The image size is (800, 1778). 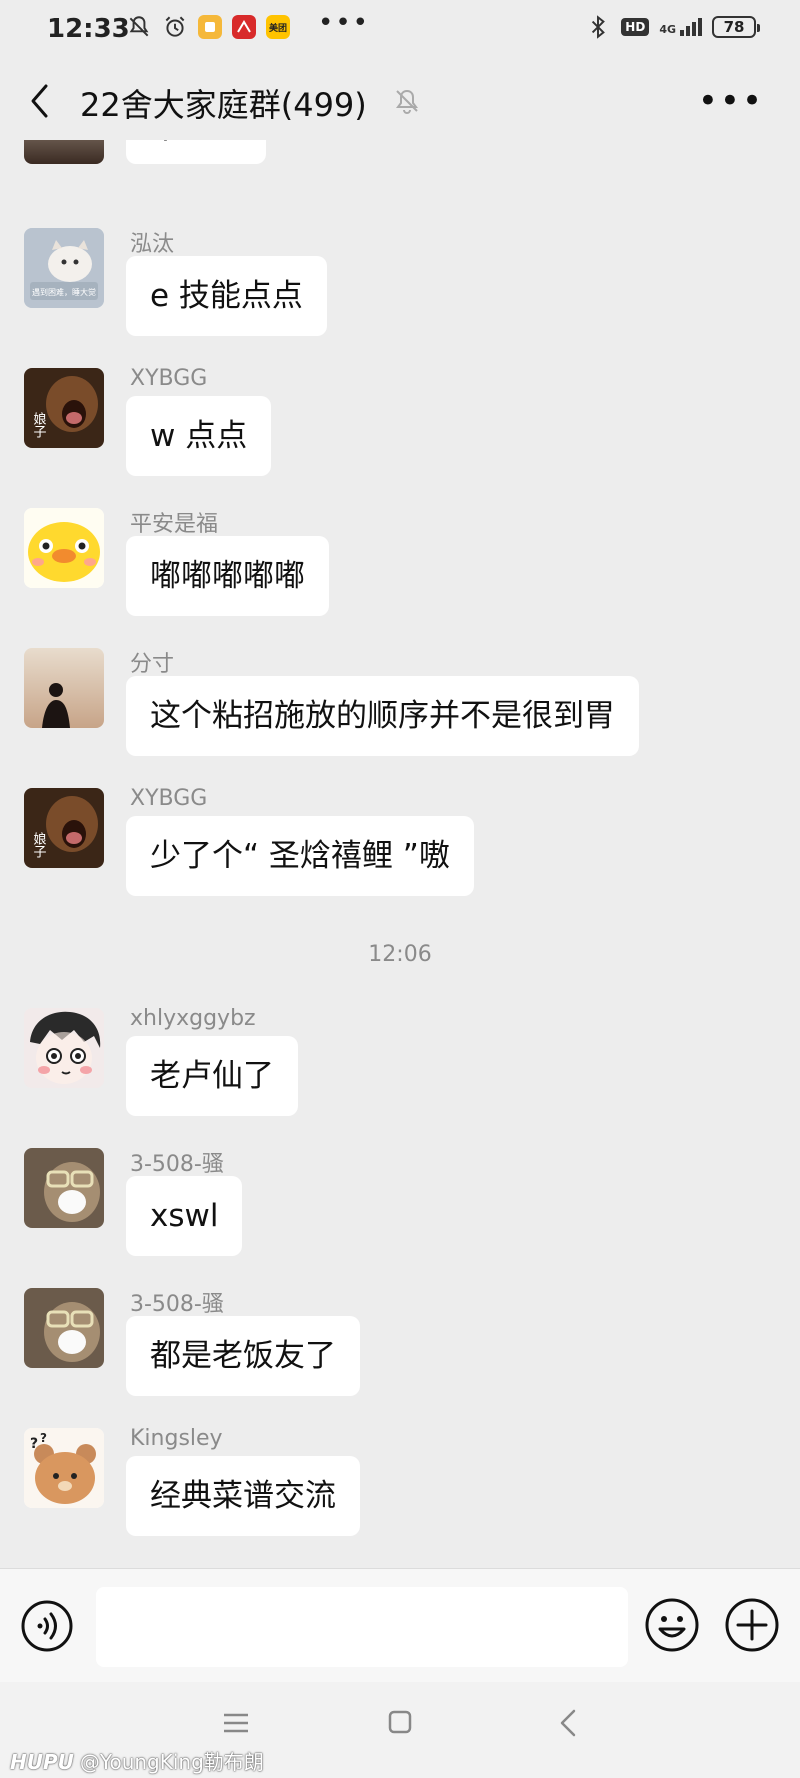 I want to click on back-arrow-icon, so click(x=41, y=101).